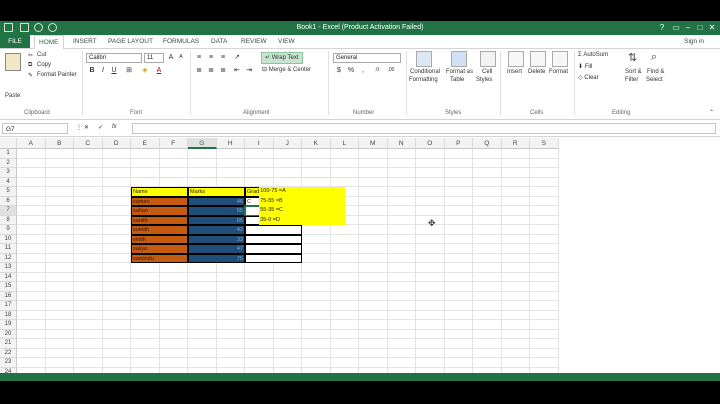  Describe the element at coordinates (259, 143) in the screenshot. I see `column-header-i: I` at that location.